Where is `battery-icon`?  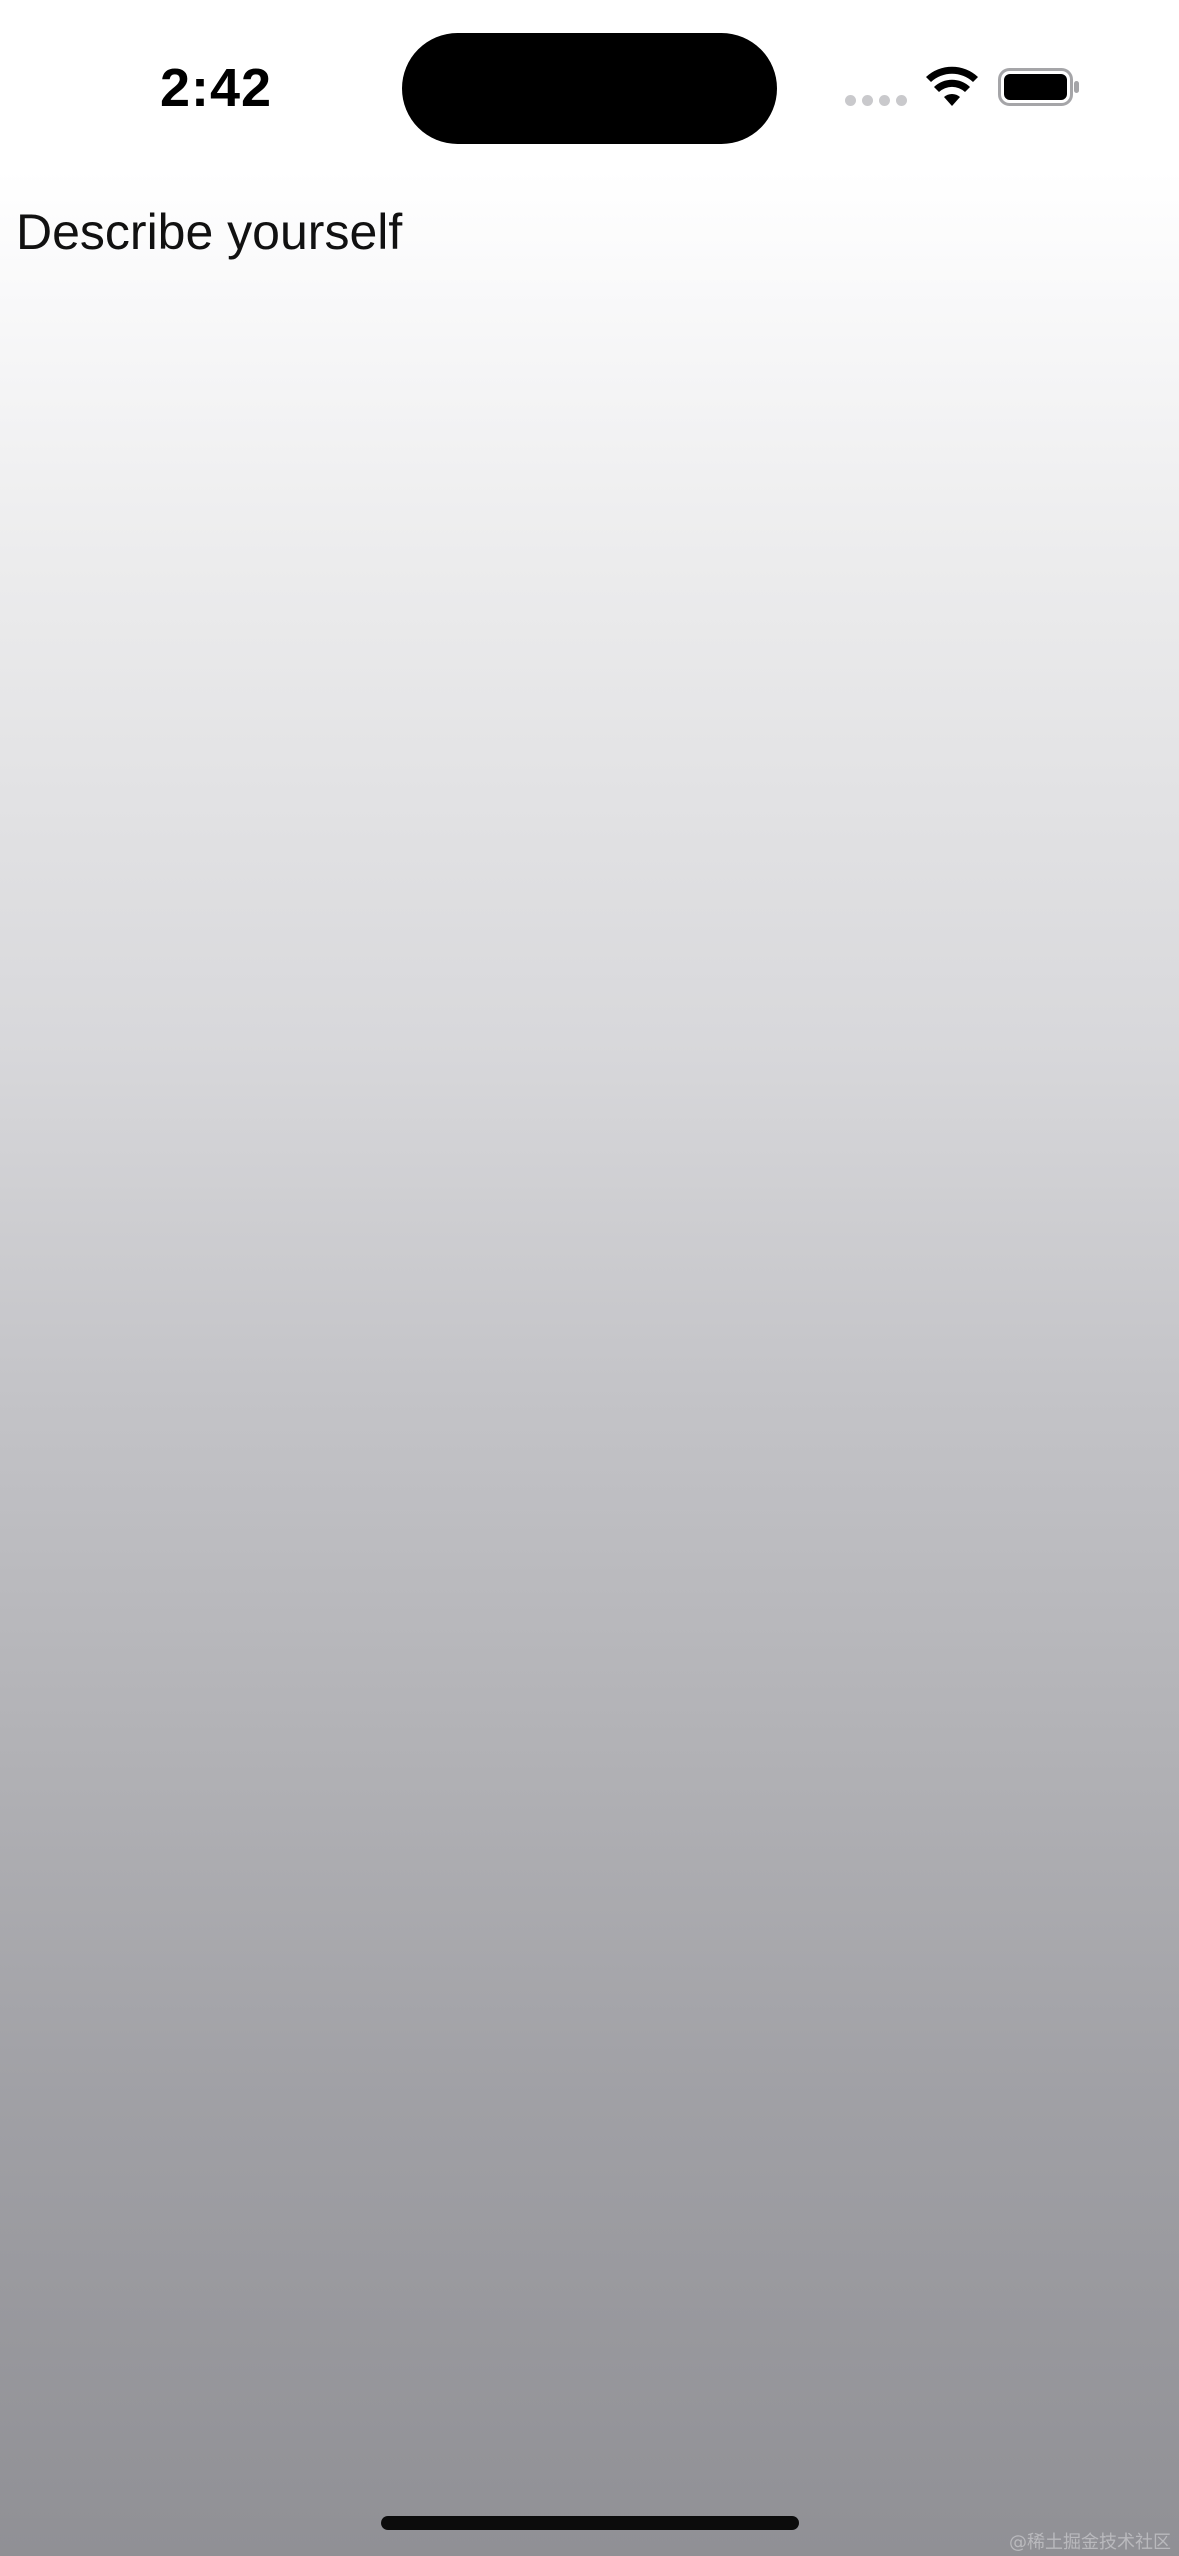
battery-icon is located at coordinates (1038, 87).